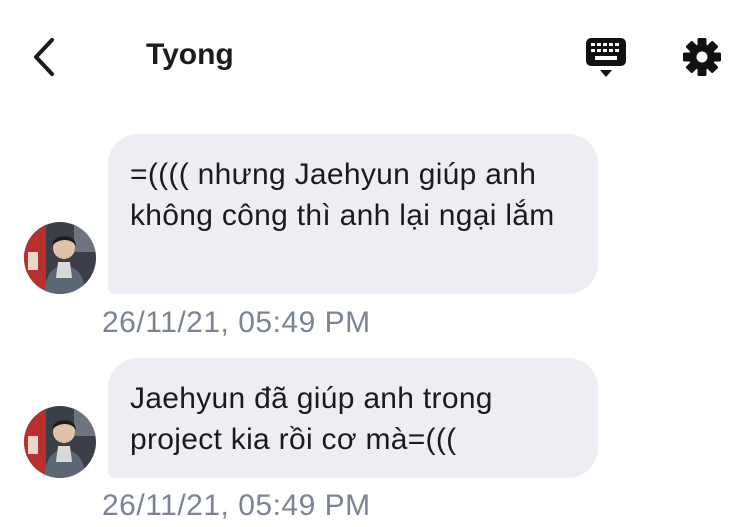 The height and width of the screenshot is (527, 750). What do you see at coordinates (190, 55) in the screenshot?
I see `contact-name: Tyong` at bounding box center [190, 55].